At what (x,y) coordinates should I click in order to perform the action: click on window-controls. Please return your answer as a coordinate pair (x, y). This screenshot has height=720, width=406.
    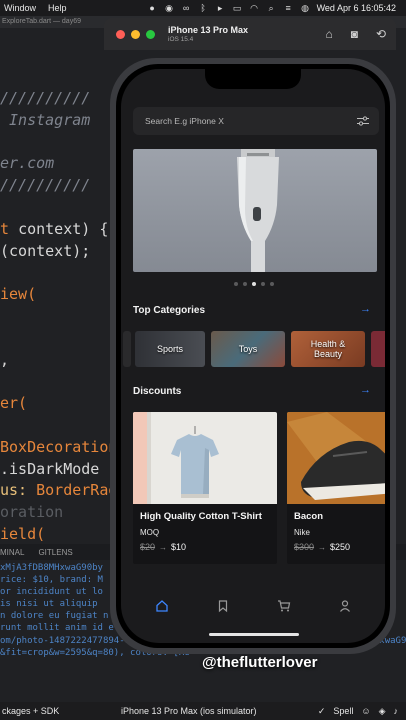
    Looking at the image, I should click on (129, 34).